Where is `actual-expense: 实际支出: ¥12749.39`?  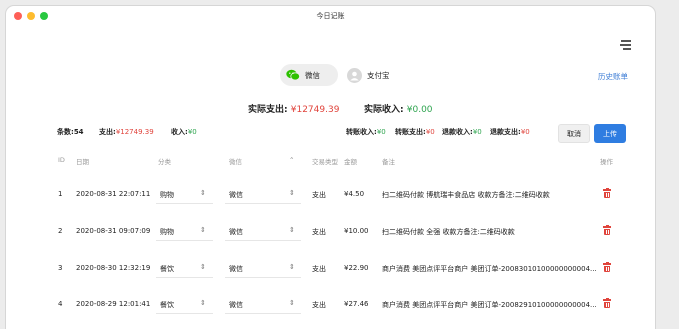 actual-expense: 实际支出: ¥12749.39 is located at coordinates (293, 108).